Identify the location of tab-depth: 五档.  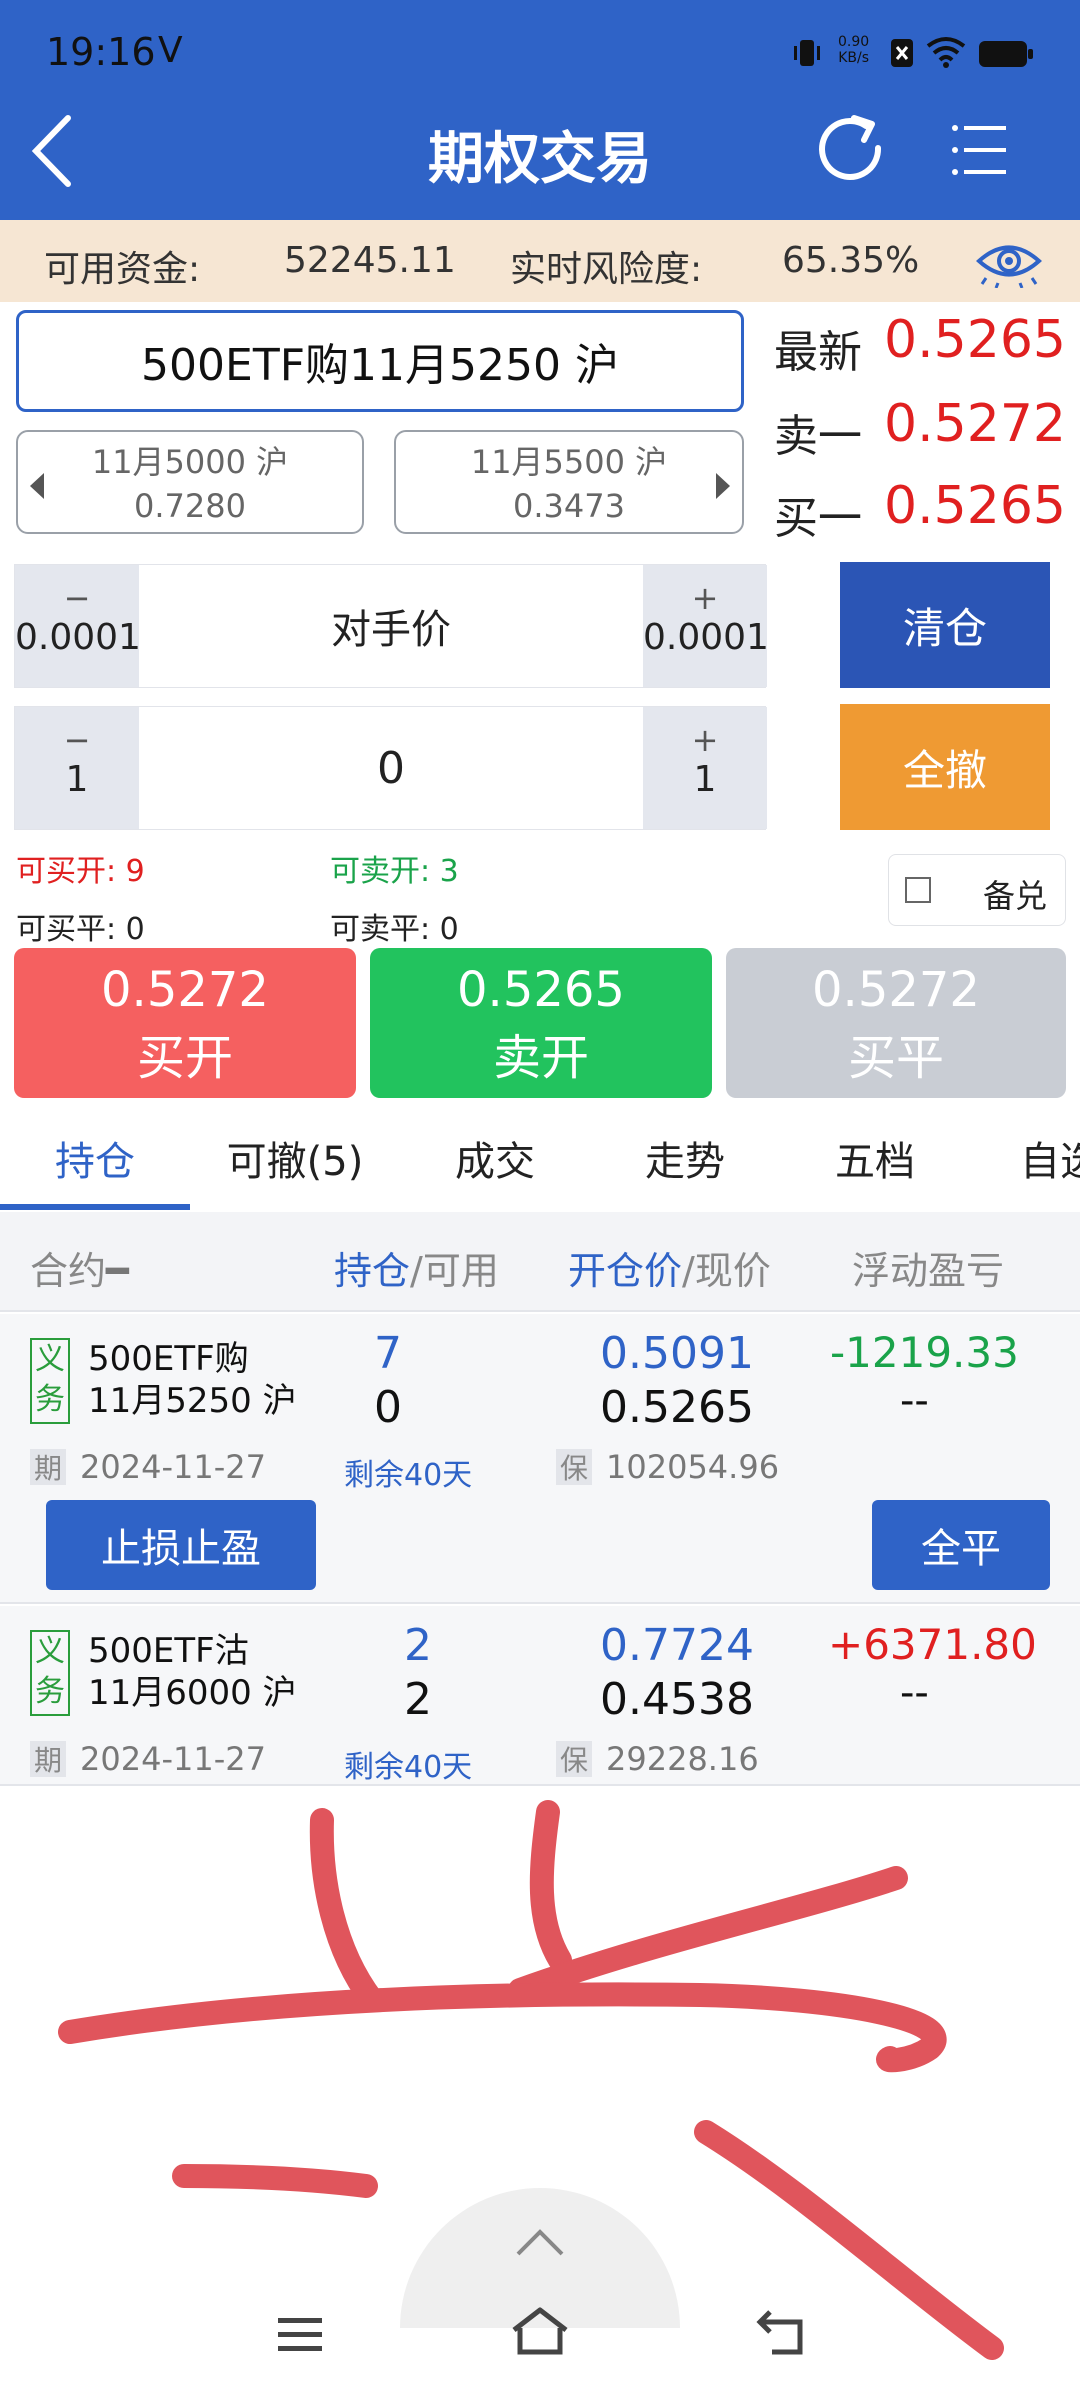
(875, 1158).